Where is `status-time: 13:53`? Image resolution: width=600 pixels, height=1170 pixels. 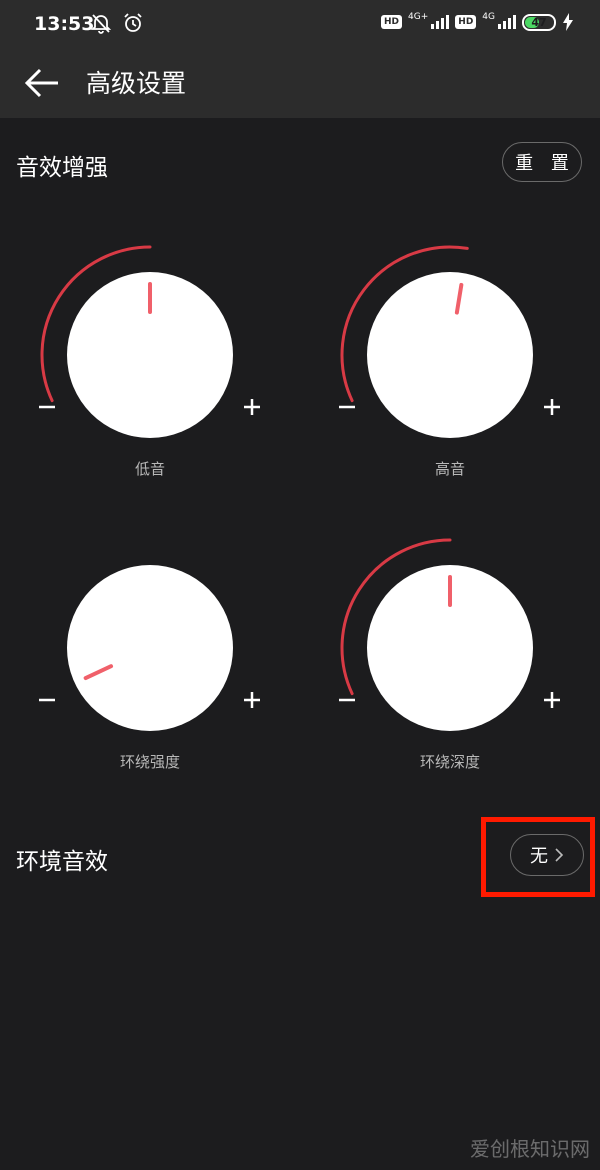 status-time: 13:53 is located at coordinates (64, 24).